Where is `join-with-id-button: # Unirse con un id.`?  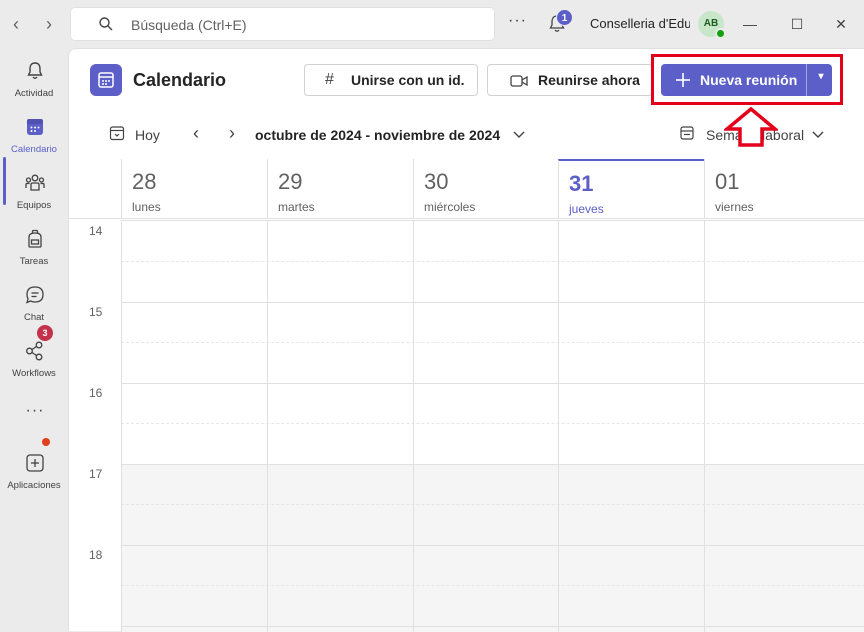
join-with-id-button: # Unirse con un id. is located at coordinates (391, 80).